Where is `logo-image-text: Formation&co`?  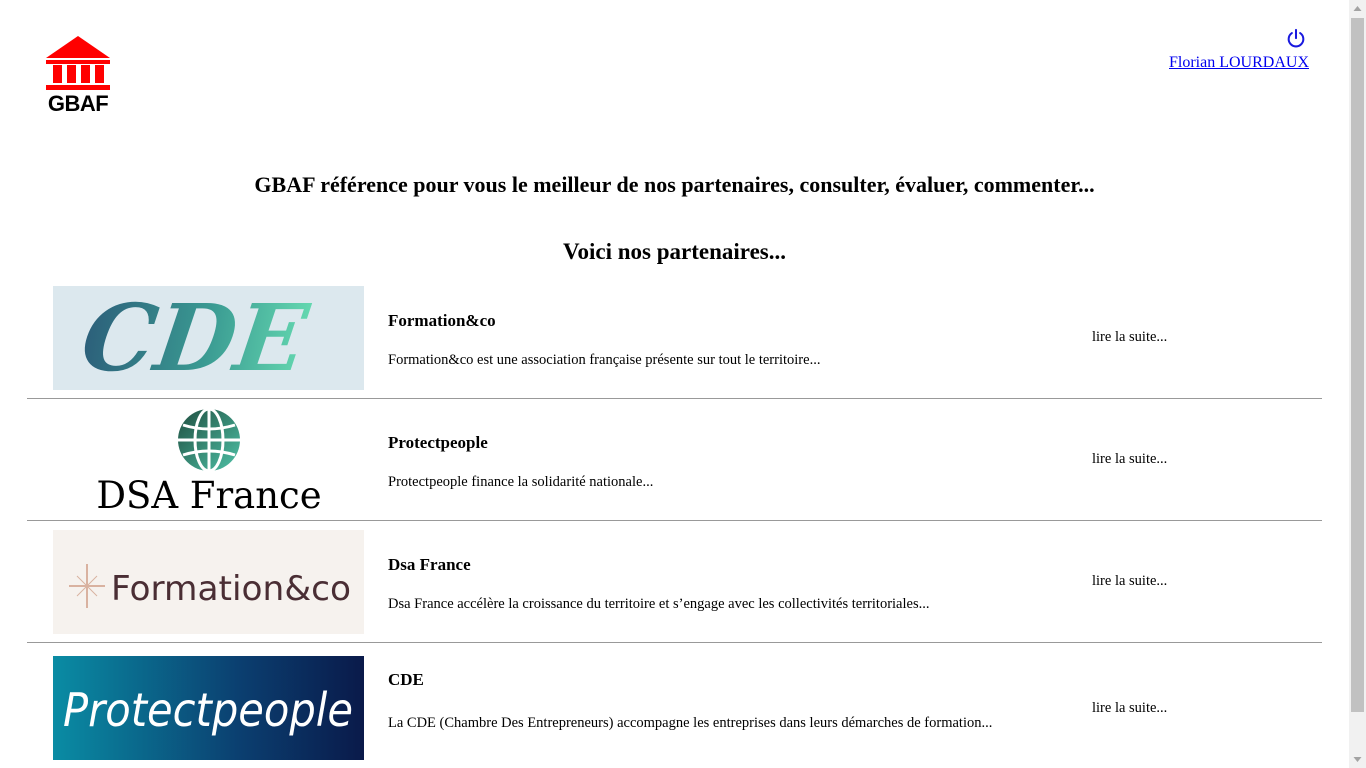
logo-image-text: Formation&co is located at coordinates (231, 589).